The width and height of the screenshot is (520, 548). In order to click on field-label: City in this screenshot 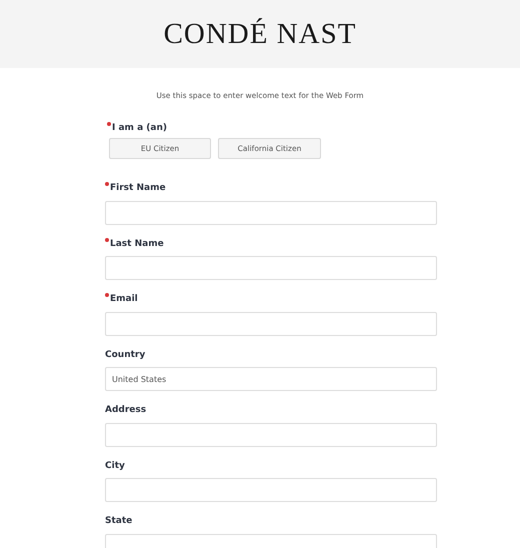, I will do `click(115, 466)`.